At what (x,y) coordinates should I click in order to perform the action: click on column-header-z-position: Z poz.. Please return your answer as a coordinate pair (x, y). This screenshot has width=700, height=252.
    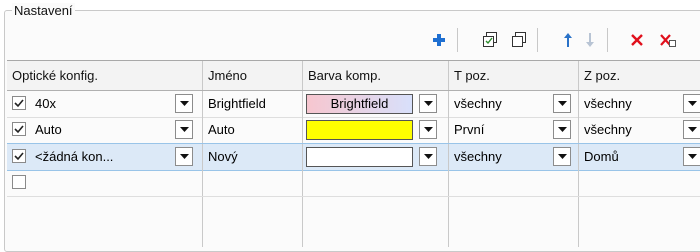
    Looking at the image, I should click on (639, 75).